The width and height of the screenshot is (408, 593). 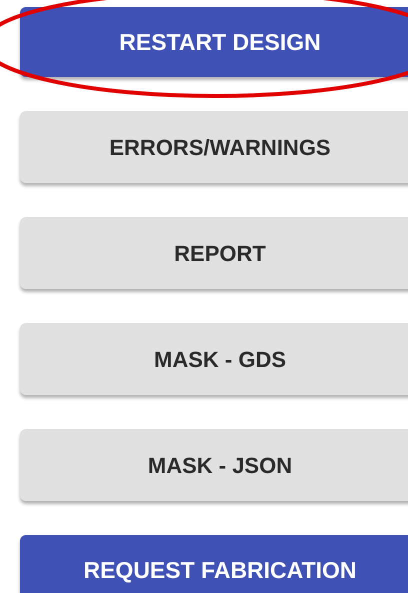 What do you see at coordinates (214, 359) in the screenshot?
I see `secondary-button: MASK - GDS` at bounding box center [214, 359].